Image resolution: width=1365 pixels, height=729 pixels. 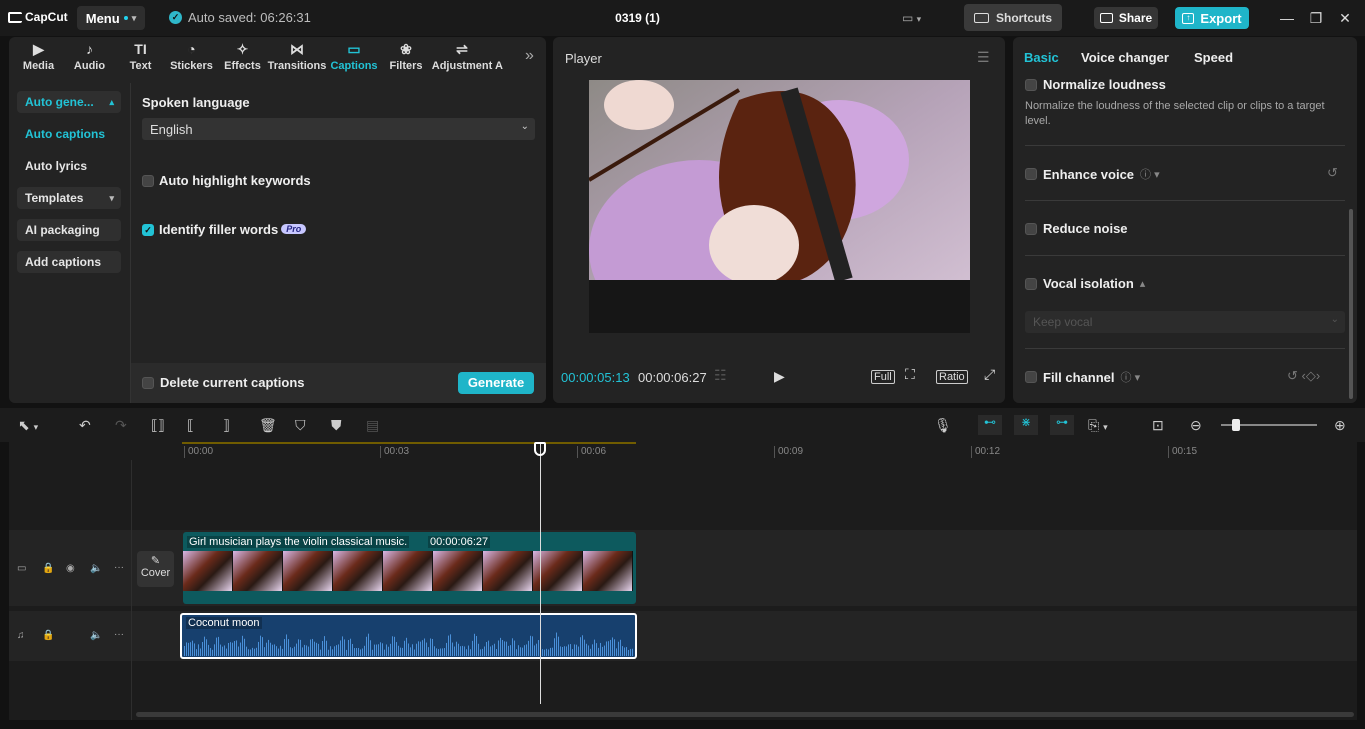 What do you see at coordinates (268, 425) in the screenshot?
I see `delete-icon: 🗑` at bounding box center [268, 425].